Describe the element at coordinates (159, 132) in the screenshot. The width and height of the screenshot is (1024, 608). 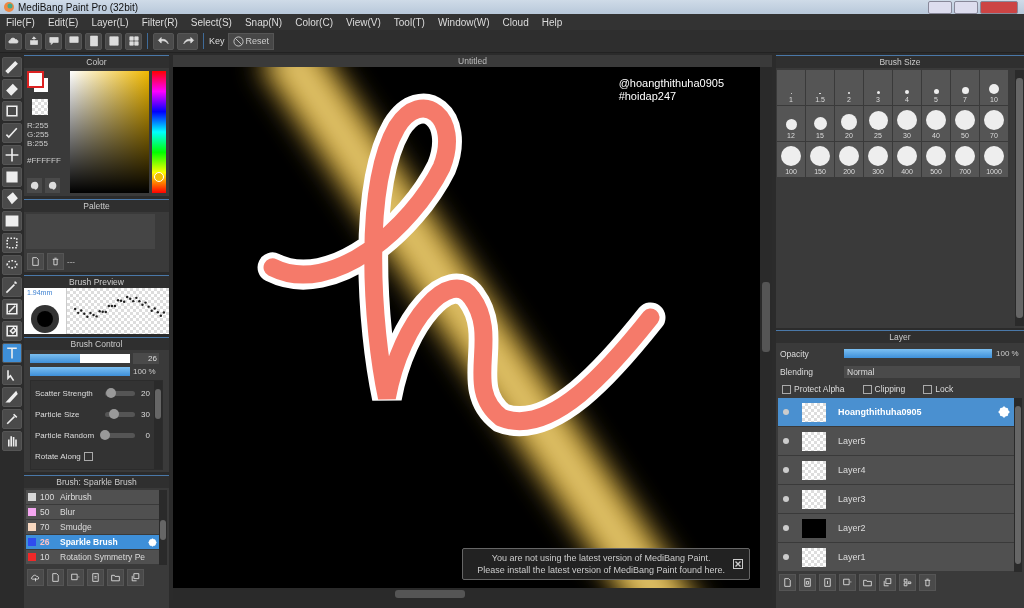
I see `hue-slider` at that location.